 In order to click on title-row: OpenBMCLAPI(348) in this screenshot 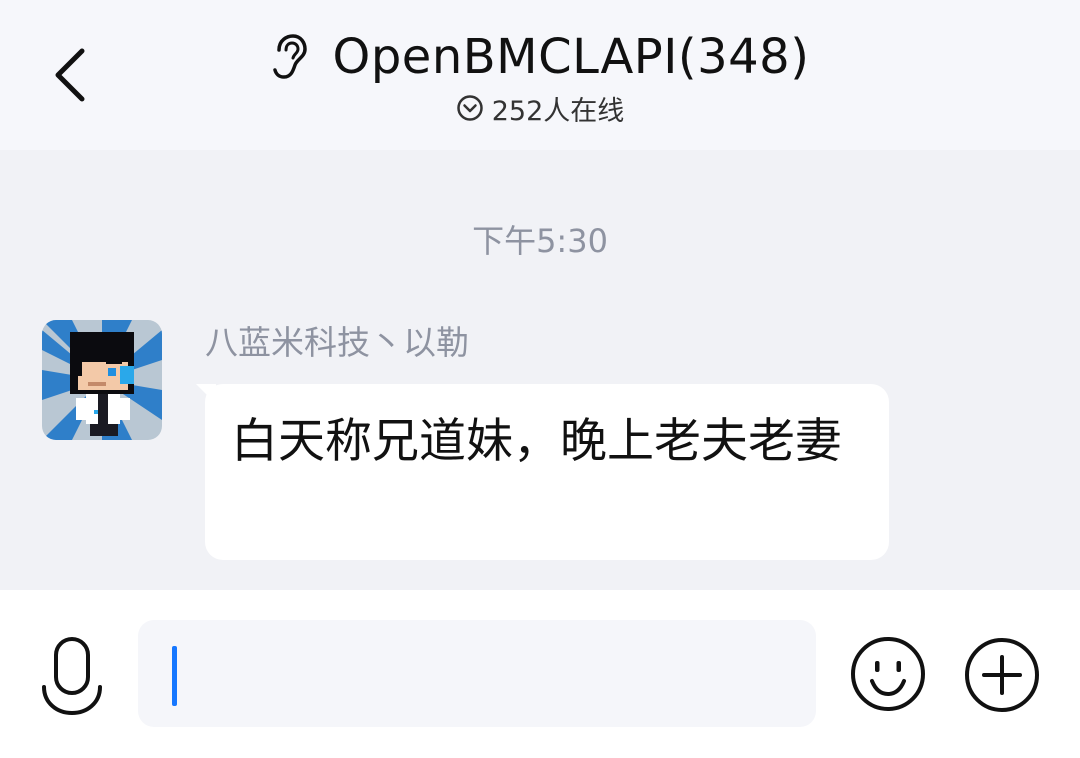, I will do `click(540, 57)`.